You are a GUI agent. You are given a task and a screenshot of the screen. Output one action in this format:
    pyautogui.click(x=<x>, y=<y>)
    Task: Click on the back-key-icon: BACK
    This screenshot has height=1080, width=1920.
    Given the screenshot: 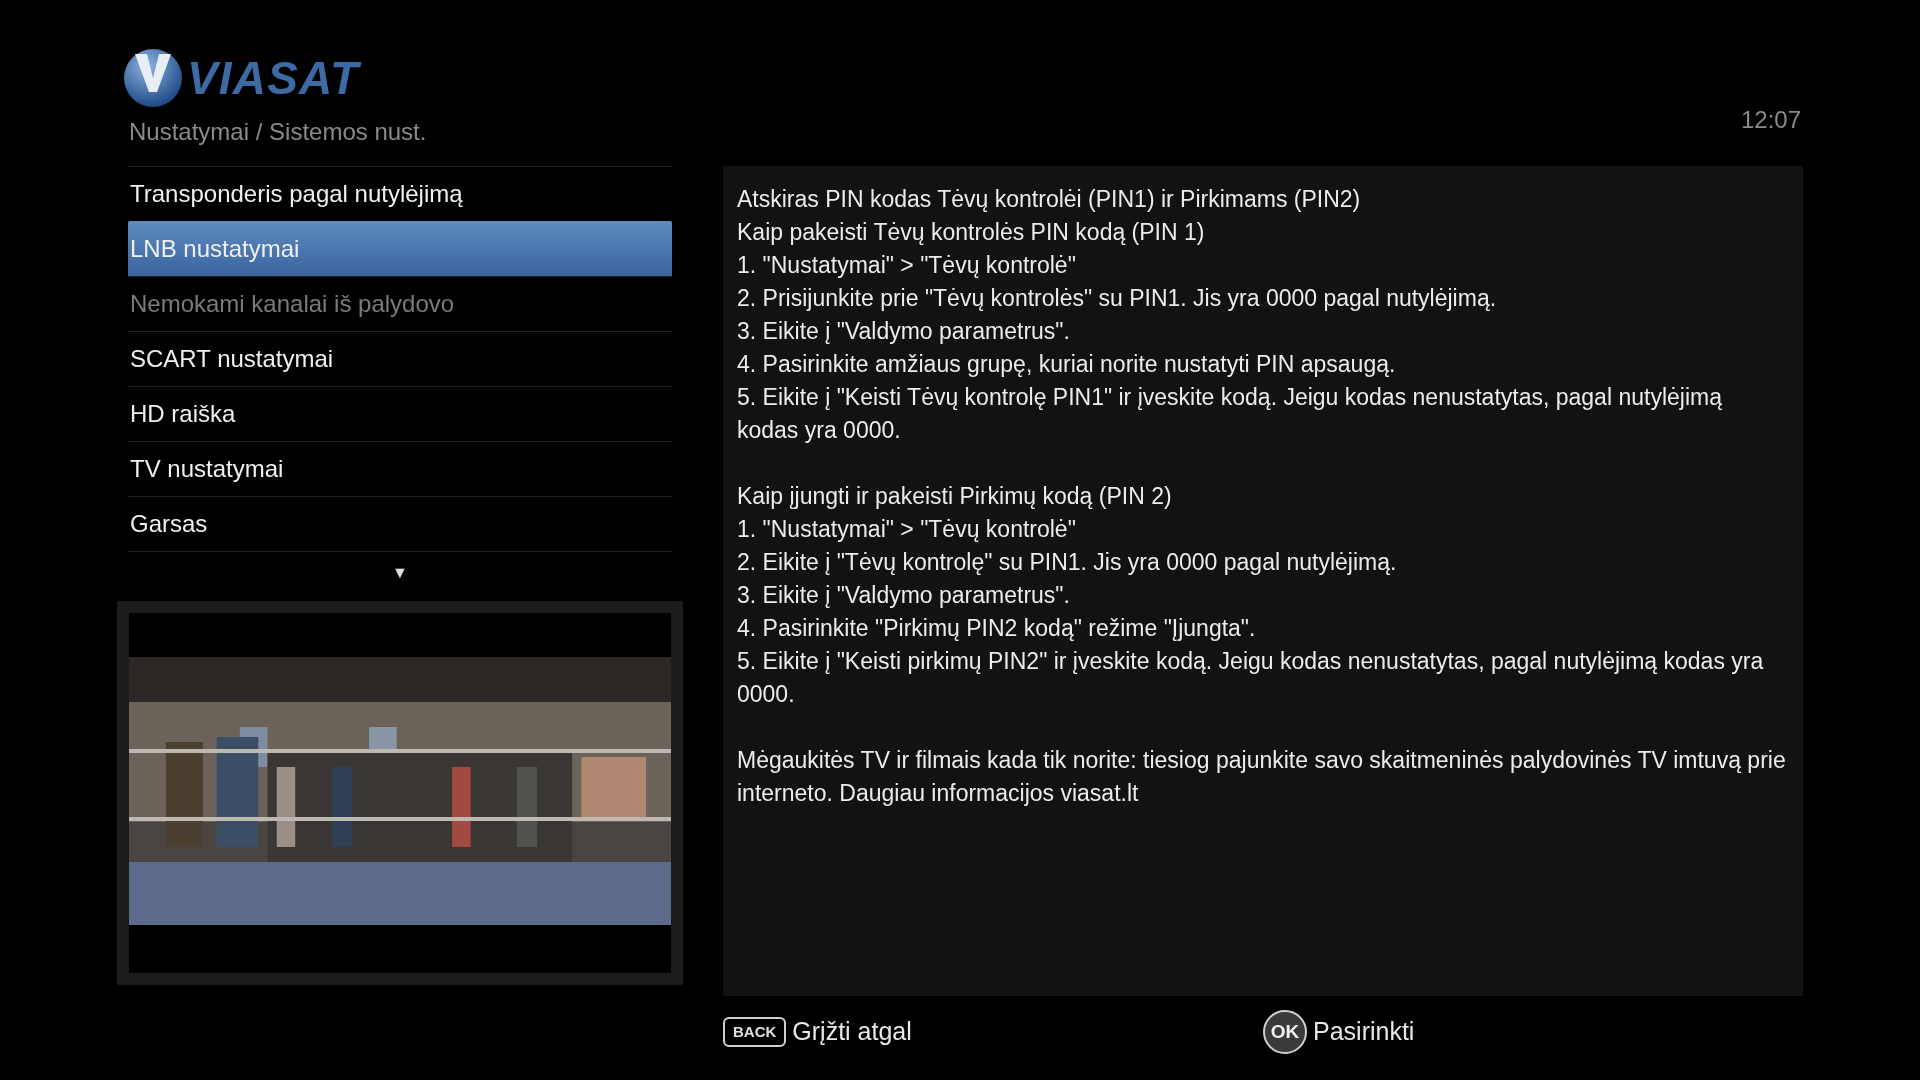 What is the action you would take?
    pyautogui.click(x=755, y=1032)
    